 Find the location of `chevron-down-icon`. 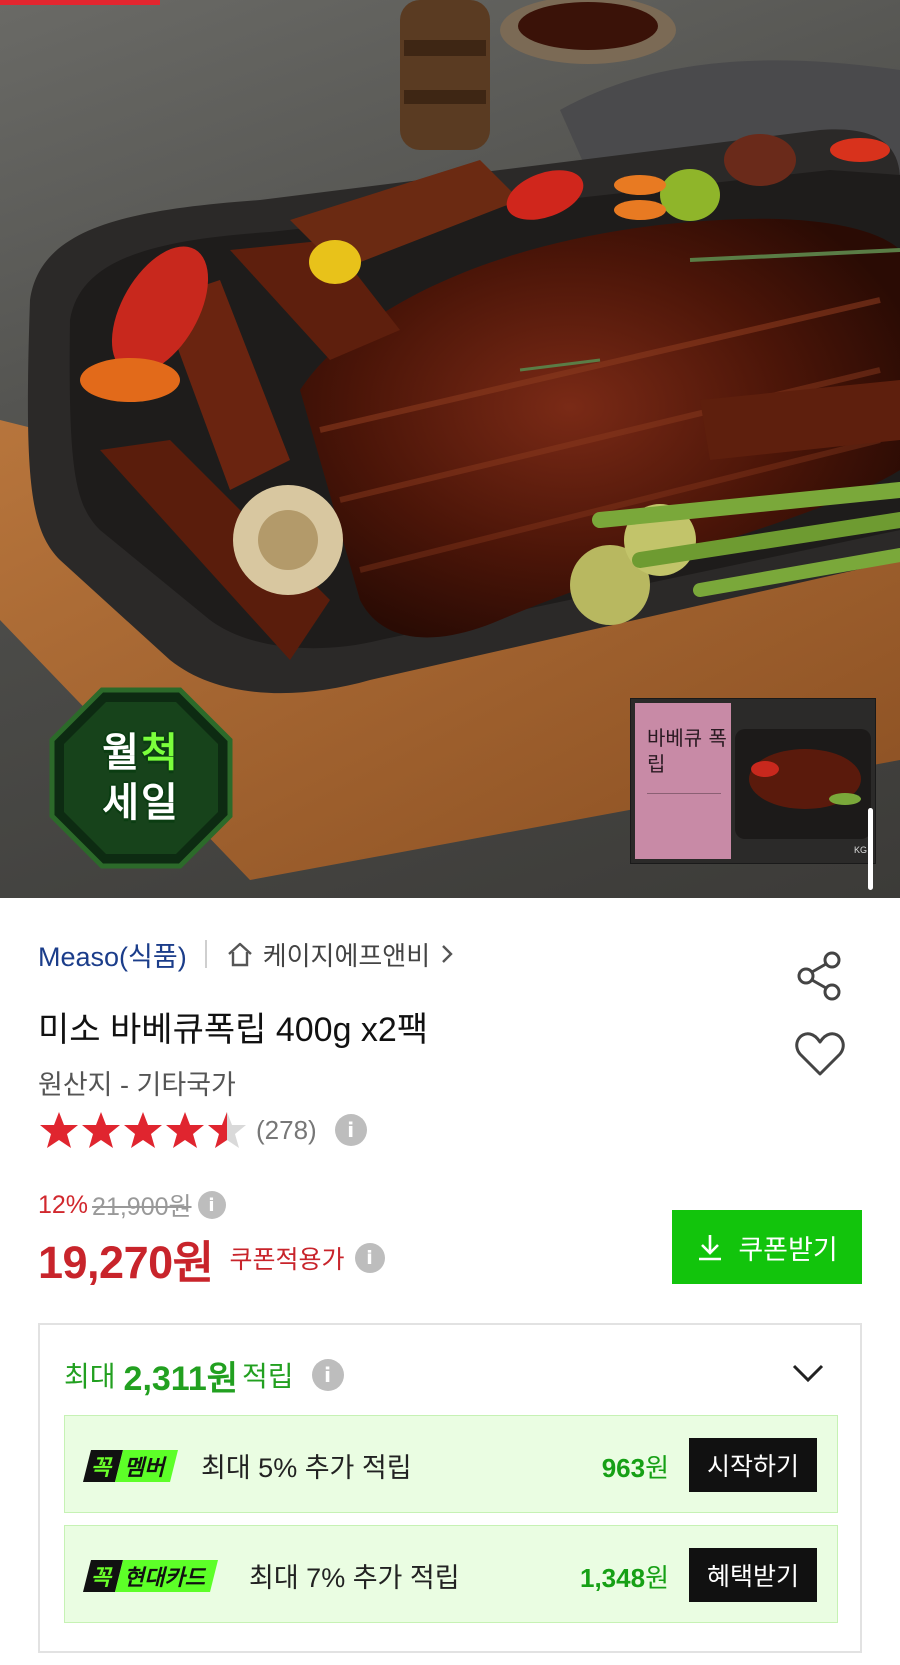

chevron-down-icon is located at coordinates (808, 1373).